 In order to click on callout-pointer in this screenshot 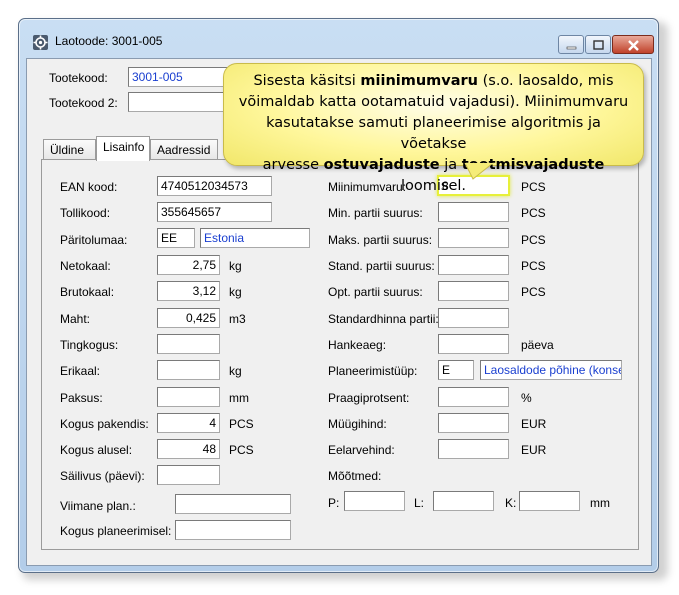, I will do `click(479, 171)`.